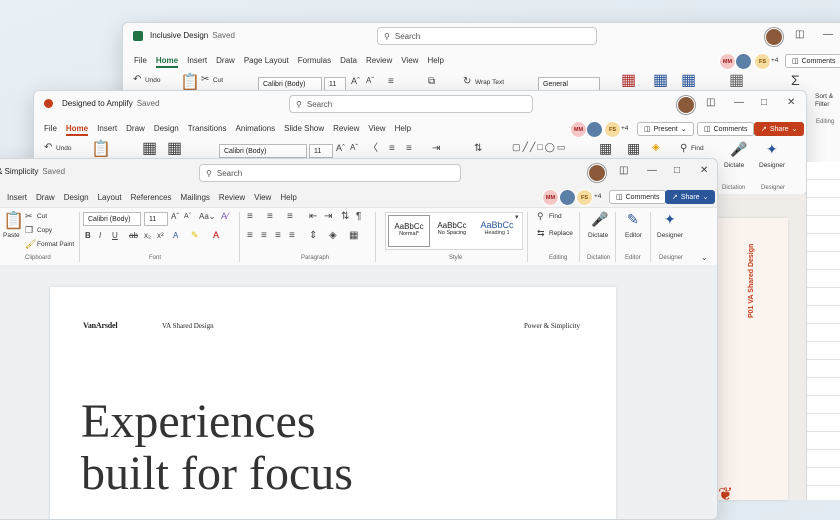 The width and height of the screenshot is (840, 520). What do you see at coordinates (110, 197) in the screenshot?
I see `word-tab: Layout` at bounding box center [110, 197].